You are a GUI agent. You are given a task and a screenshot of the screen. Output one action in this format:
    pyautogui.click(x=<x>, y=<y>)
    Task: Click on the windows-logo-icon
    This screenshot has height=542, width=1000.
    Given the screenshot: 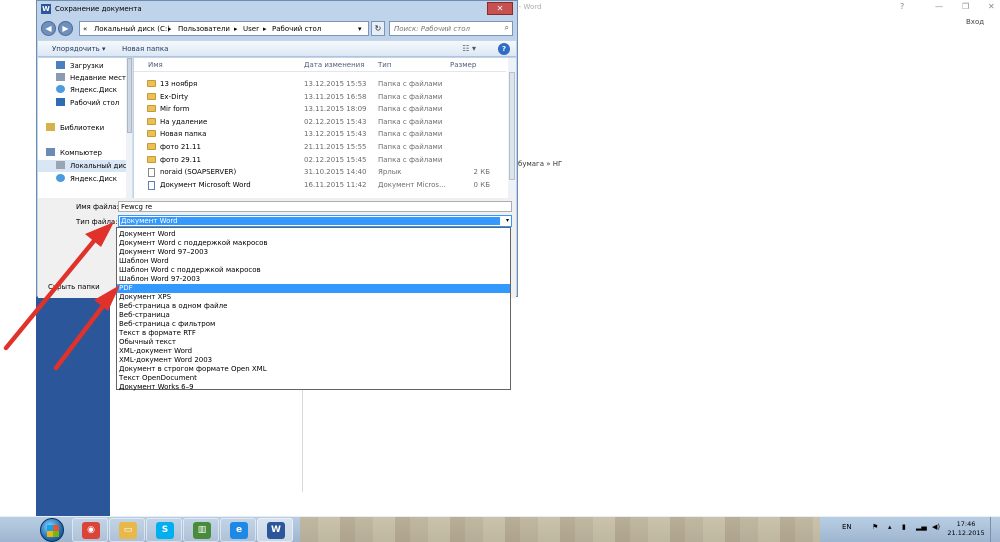 What is the action you would take?
    pyautogui.click(x=53, y=531)
    